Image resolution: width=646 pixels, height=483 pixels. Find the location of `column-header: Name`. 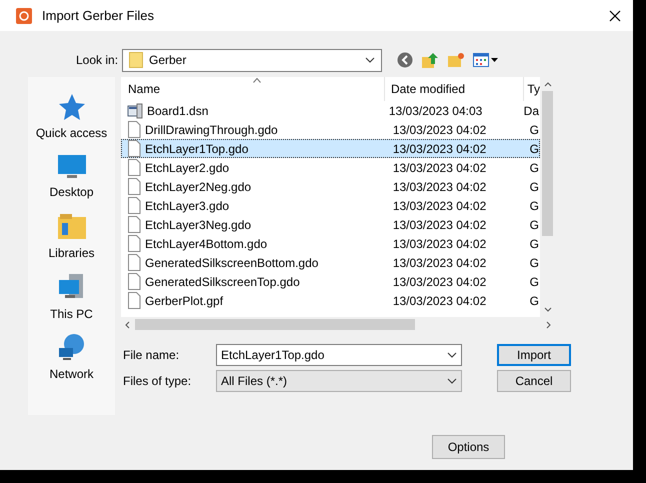

column-header: Name is located at coordinates (253, 89).